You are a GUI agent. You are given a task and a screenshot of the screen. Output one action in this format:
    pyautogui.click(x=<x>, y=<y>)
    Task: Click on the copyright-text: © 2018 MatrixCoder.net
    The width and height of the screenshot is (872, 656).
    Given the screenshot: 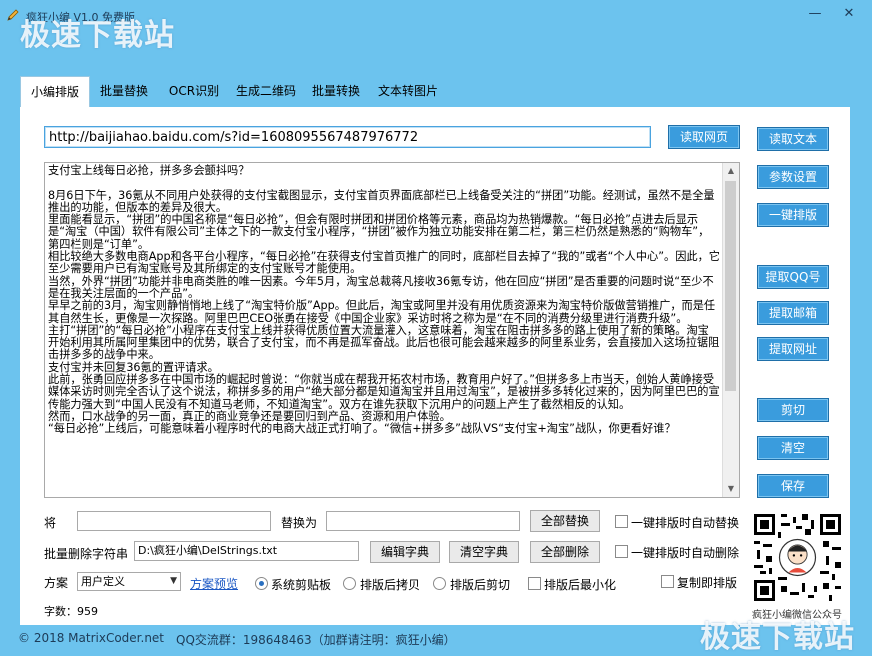 What is the action you would take?
    pyautogui.click(x=91, y=638)
    